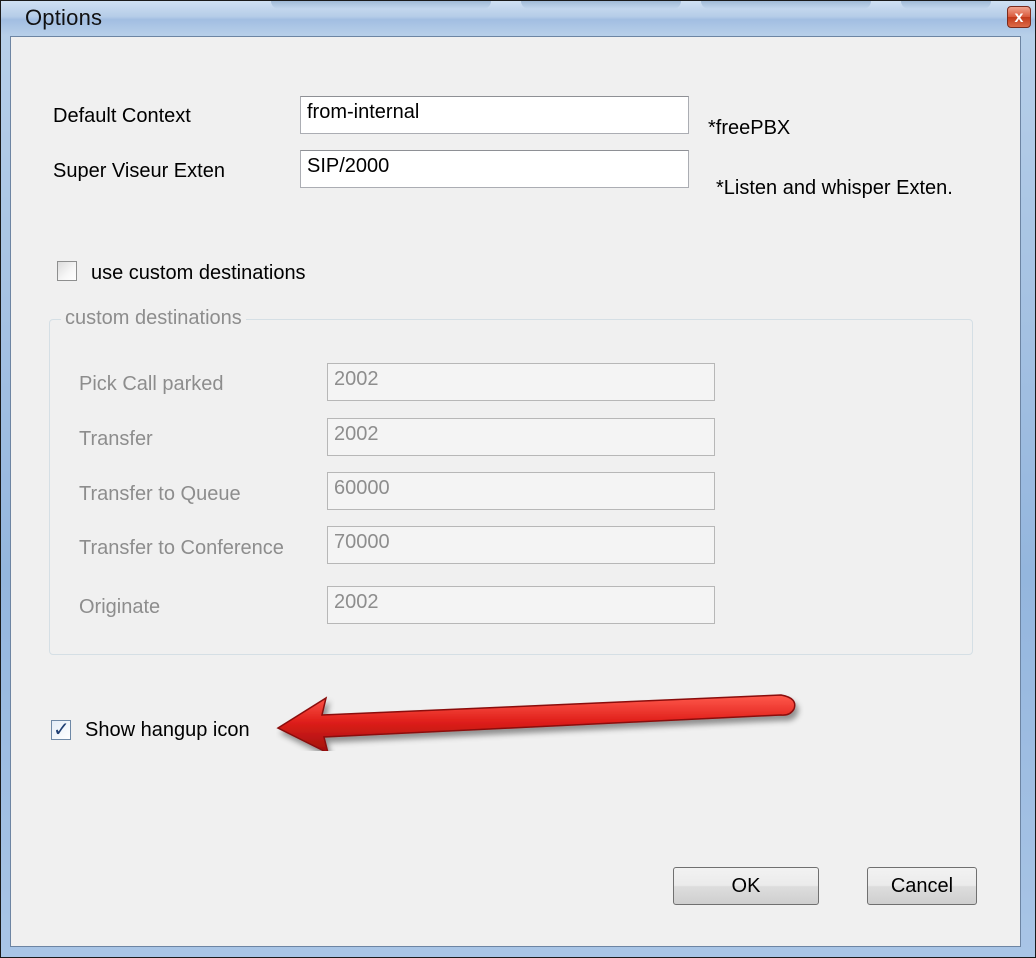  I want to click on default-context-label: Default Context, so click(122, 116).